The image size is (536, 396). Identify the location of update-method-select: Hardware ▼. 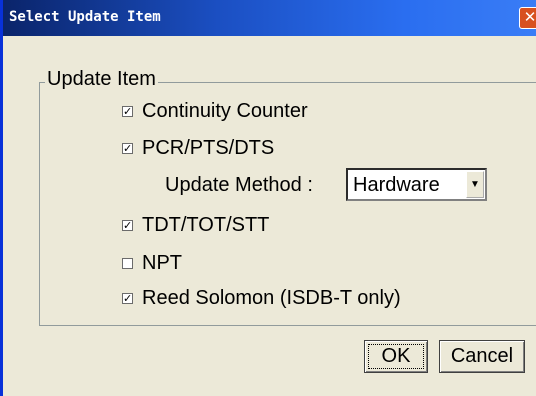
(416, 184).